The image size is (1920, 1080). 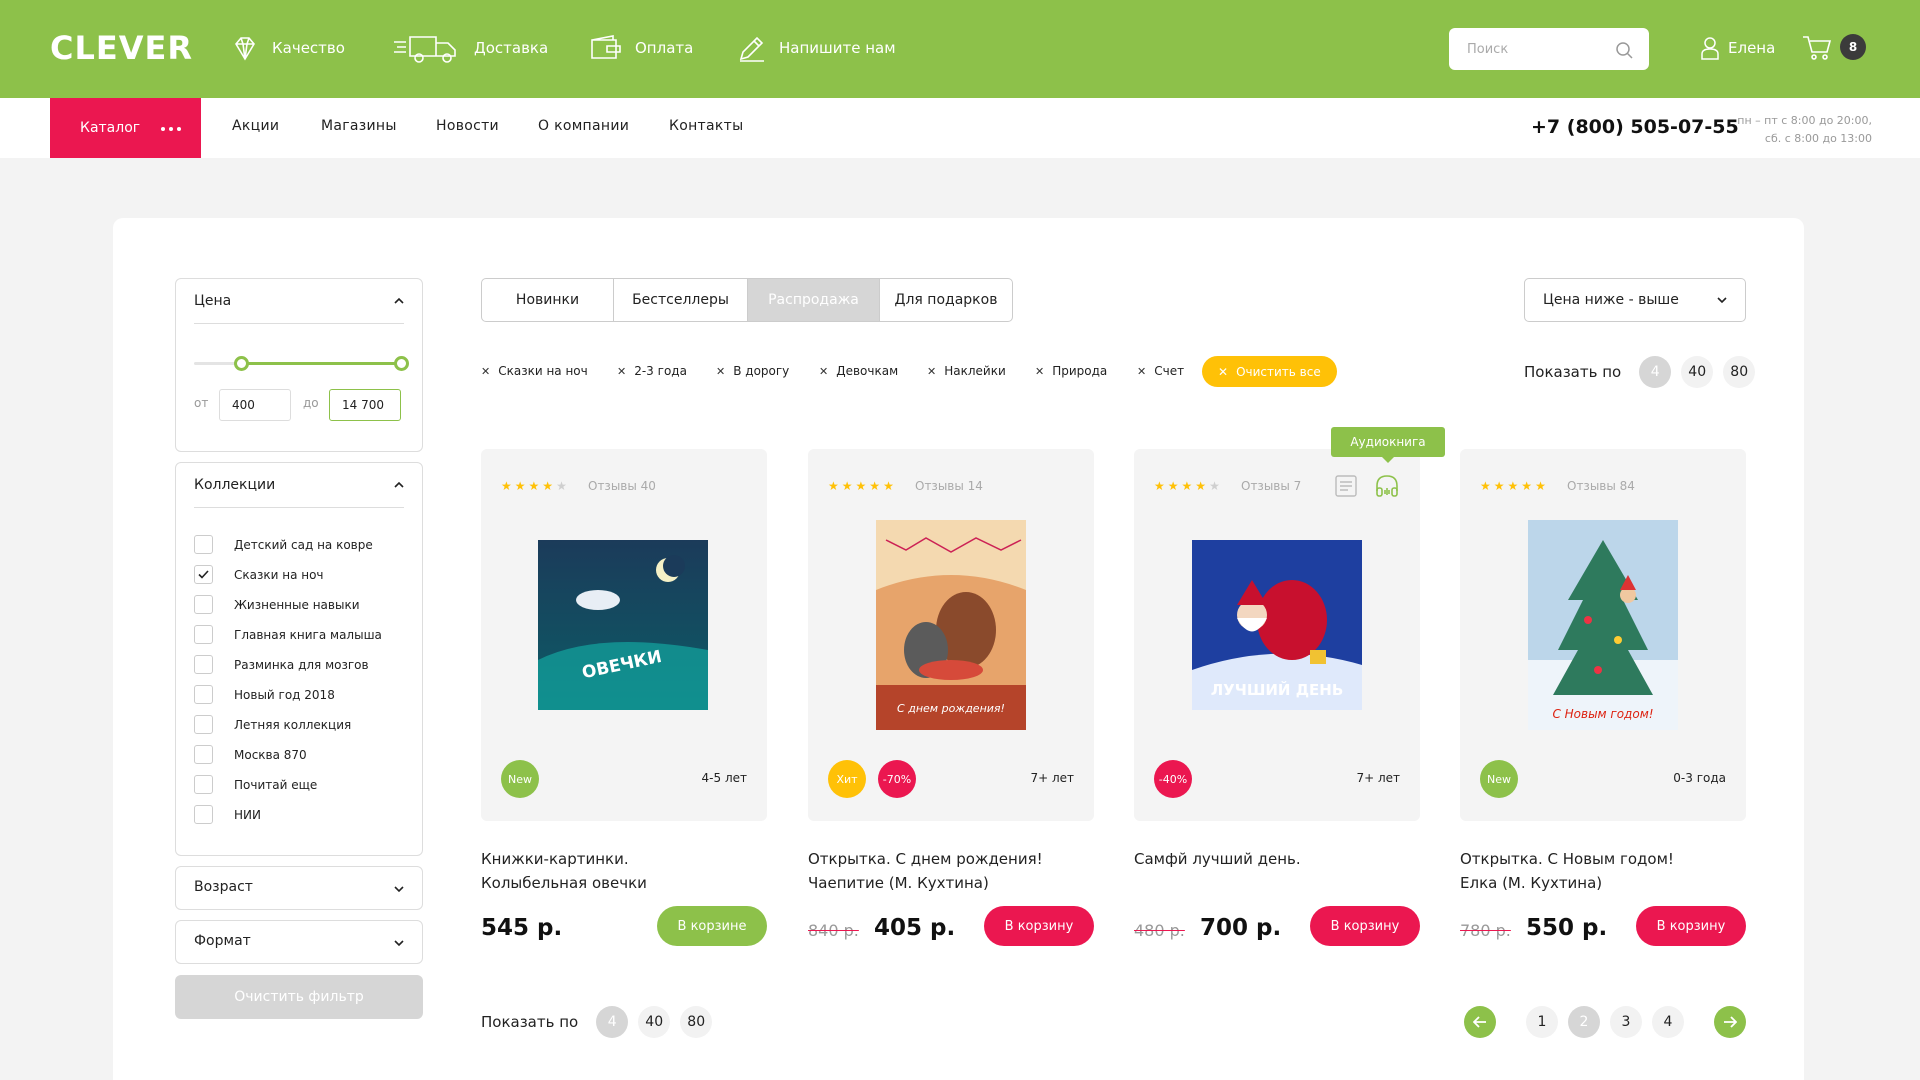 I want to click on next-page-button, so click(x=1730, y=1022).